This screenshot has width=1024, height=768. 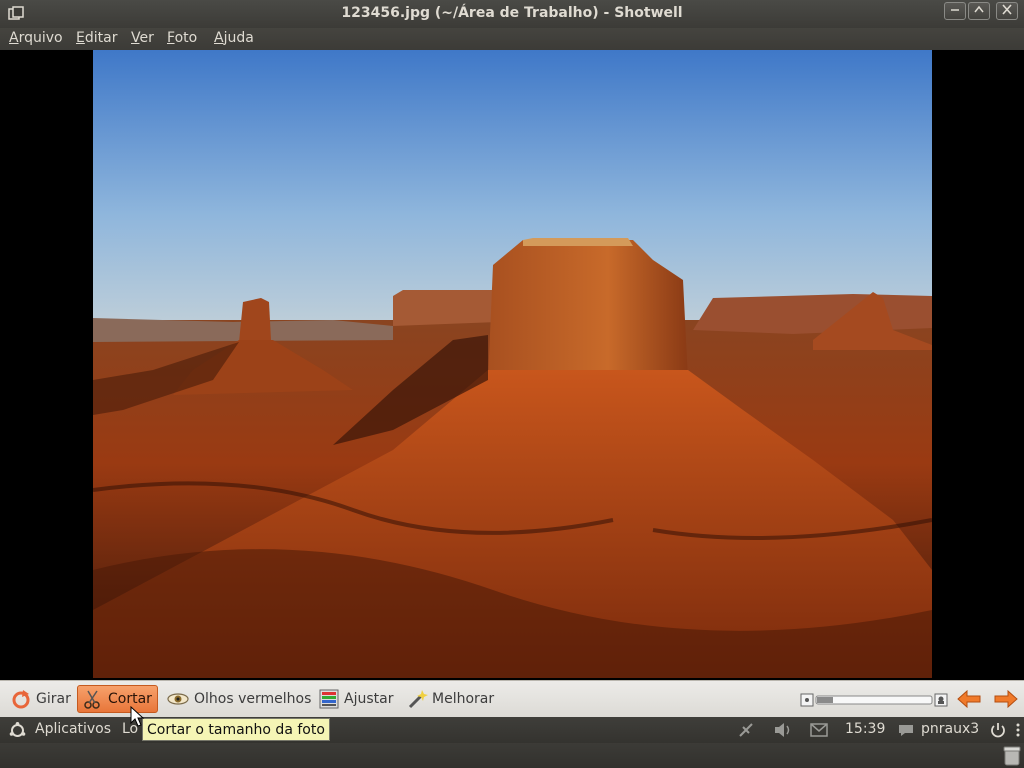 I want to click on eye-icon, so click(x=178, y=699).